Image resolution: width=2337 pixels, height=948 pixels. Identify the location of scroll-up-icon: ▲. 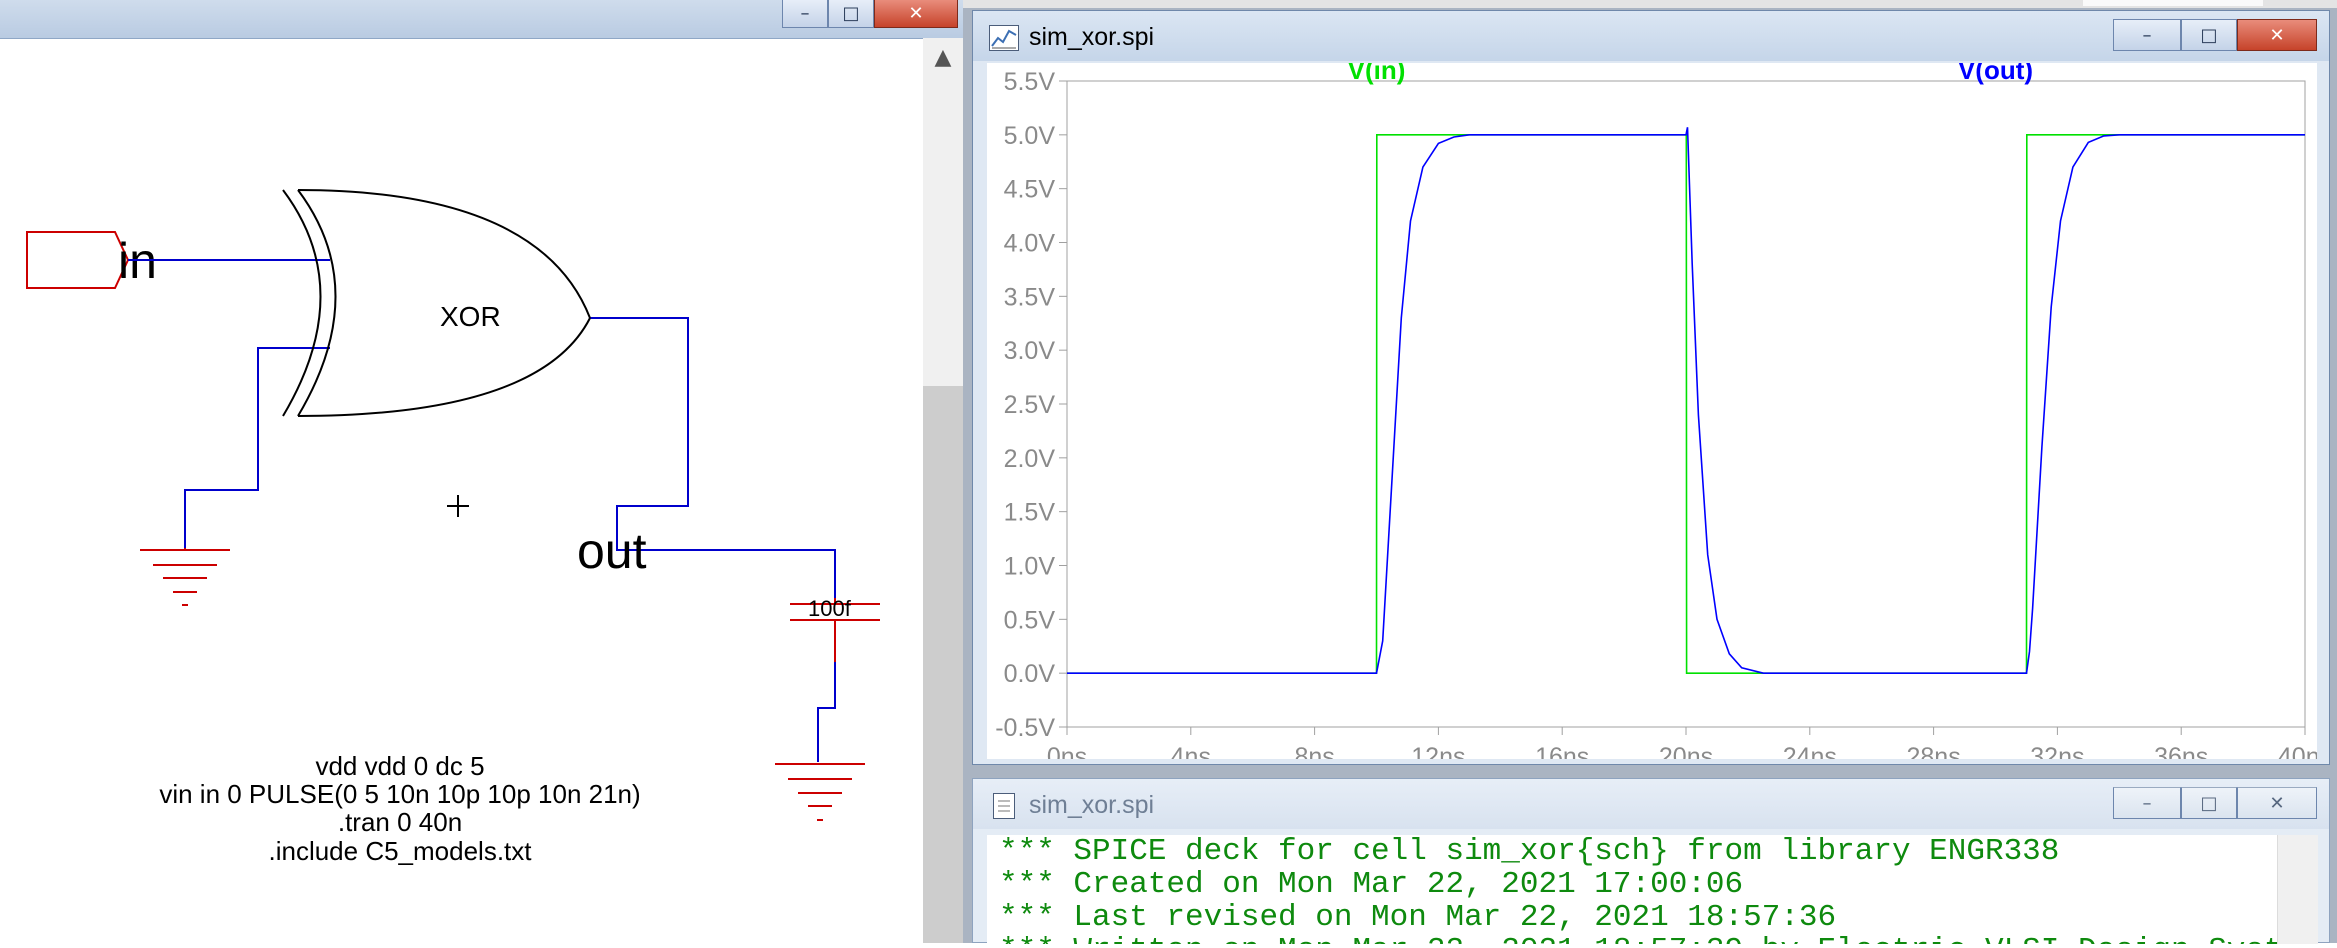
(943, 57).